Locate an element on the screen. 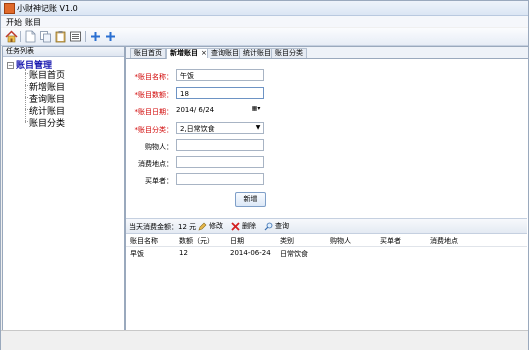 Image resolution: width=529 pixels, height=350 pixels. status-bar is located at coordinates (264, 340).